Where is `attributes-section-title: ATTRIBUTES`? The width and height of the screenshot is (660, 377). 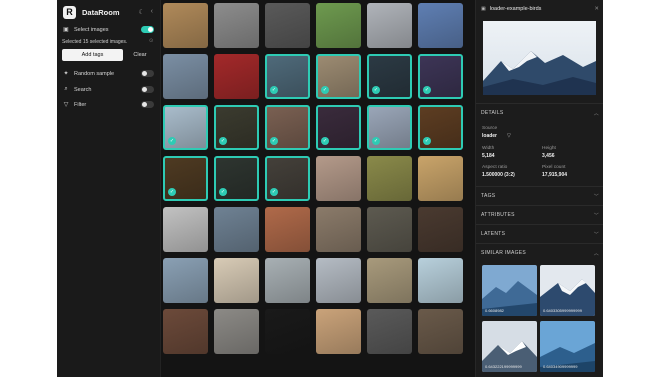
attributes-section-title: ATTRIBUTES is located at coordinates (498, 215).